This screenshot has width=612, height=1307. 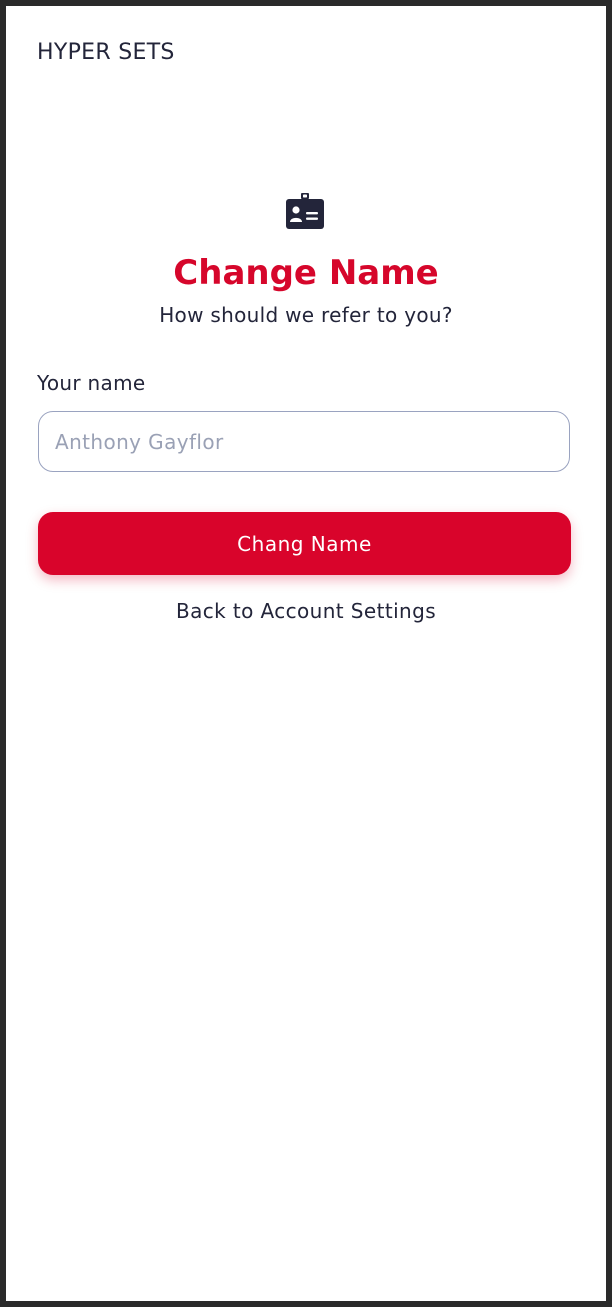 I want to click on page-title: Change Name, so click(x=306, y=273).